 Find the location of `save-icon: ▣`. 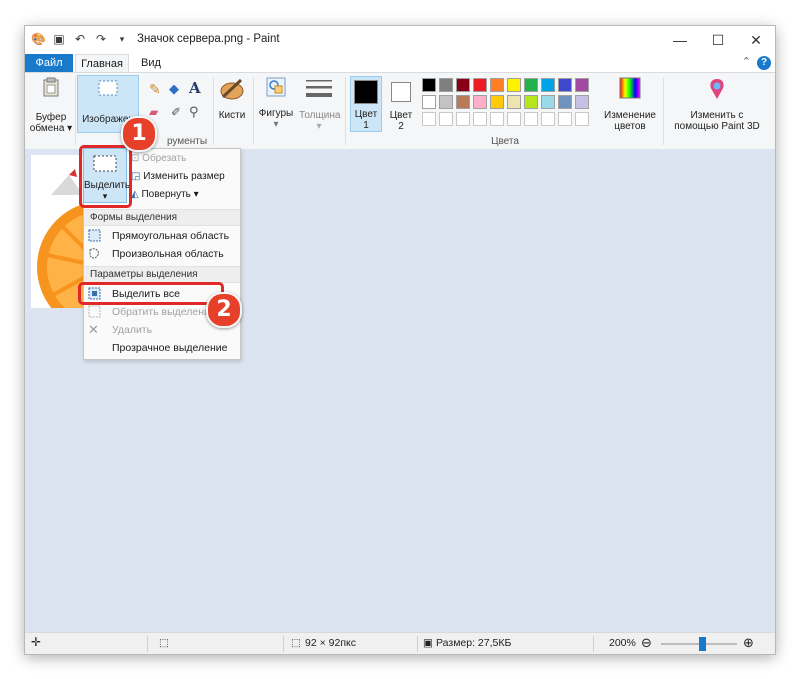

save-icon: ▣ is located at coordinates (59, 39).